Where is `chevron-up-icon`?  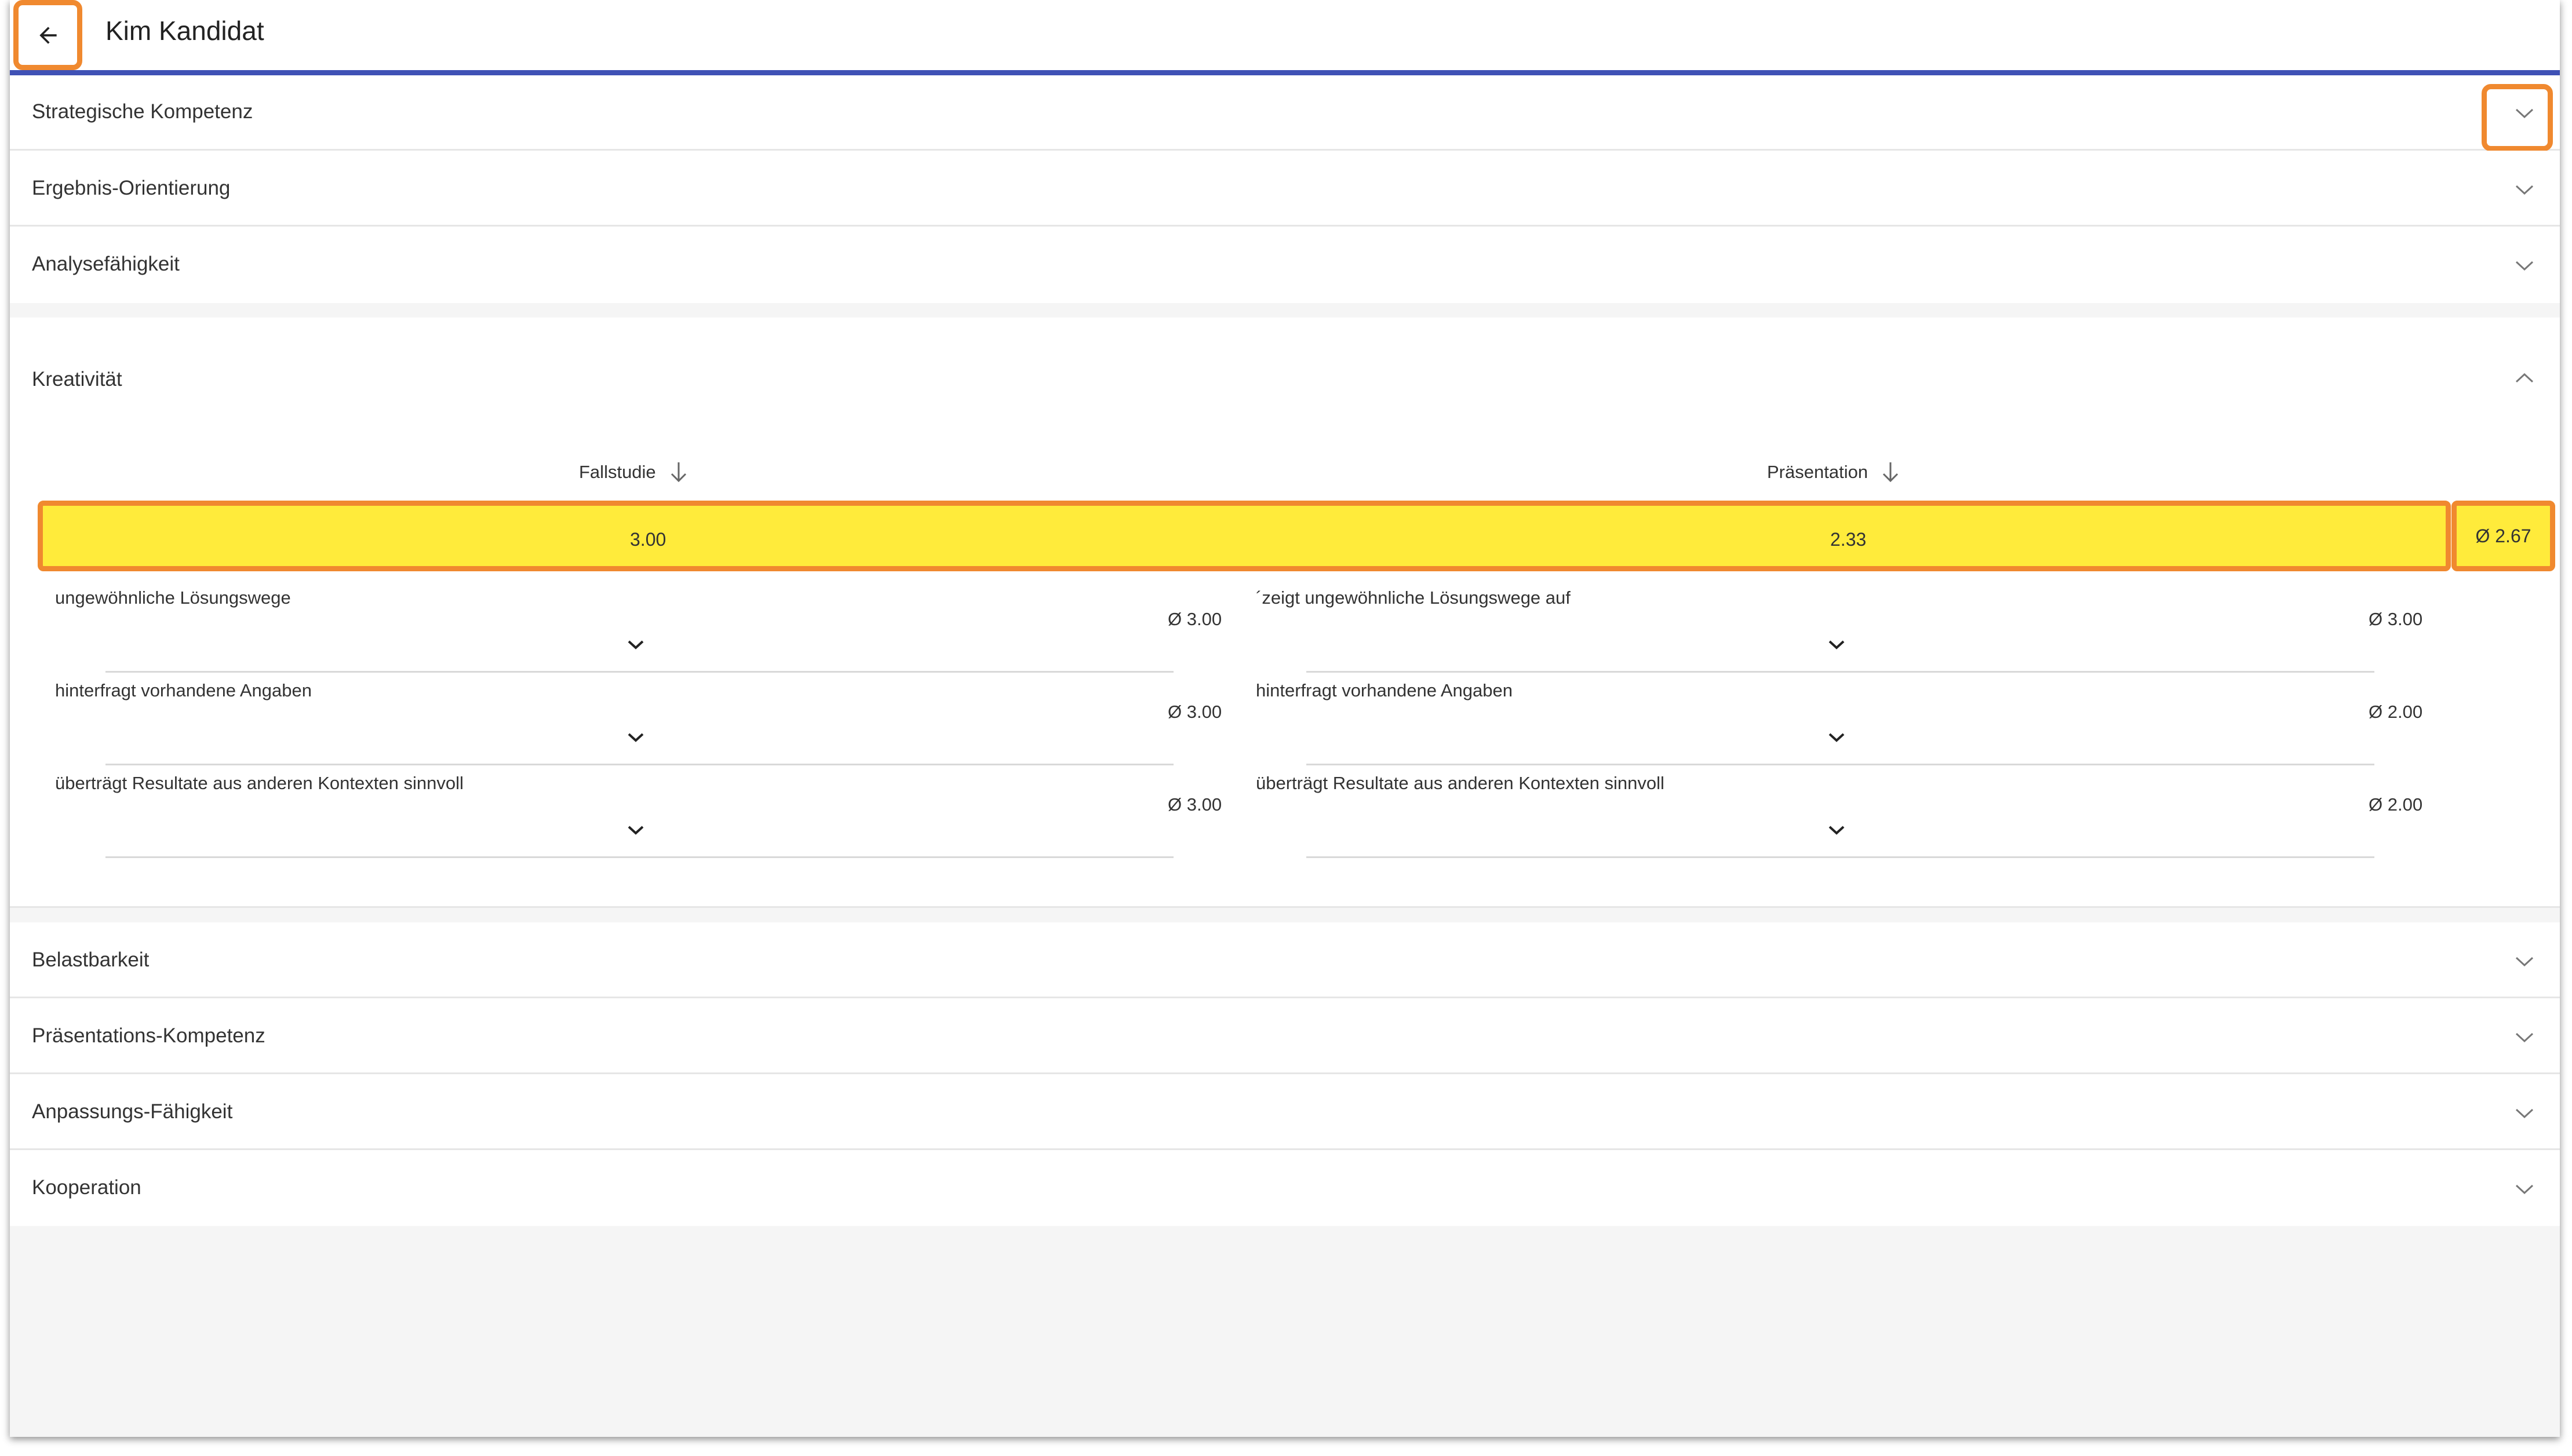
chevron-up-icon is located at coordinates (2524, 378).